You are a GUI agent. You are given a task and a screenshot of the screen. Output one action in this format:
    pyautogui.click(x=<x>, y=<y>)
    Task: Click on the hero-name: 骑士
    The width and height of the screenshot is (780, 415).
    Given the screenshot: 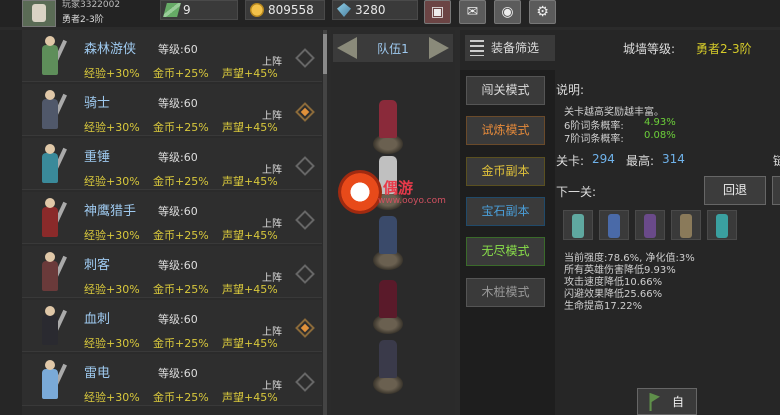 What is the action you would take?
    pyautogui.click(x=97, y=103)
    